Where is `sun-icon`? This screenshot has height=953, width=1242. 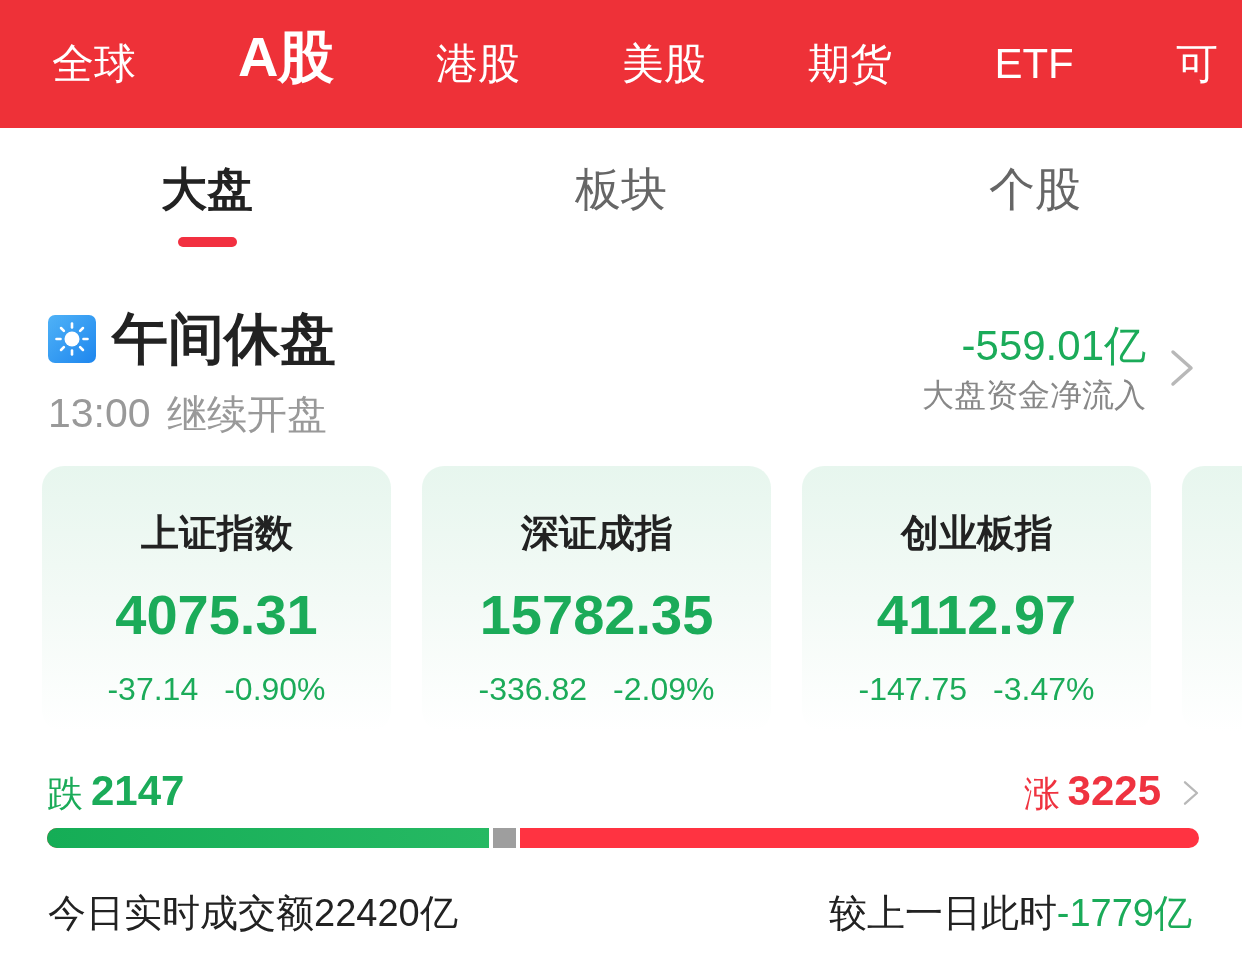 sun-icon is located at coordinates (72, 339).